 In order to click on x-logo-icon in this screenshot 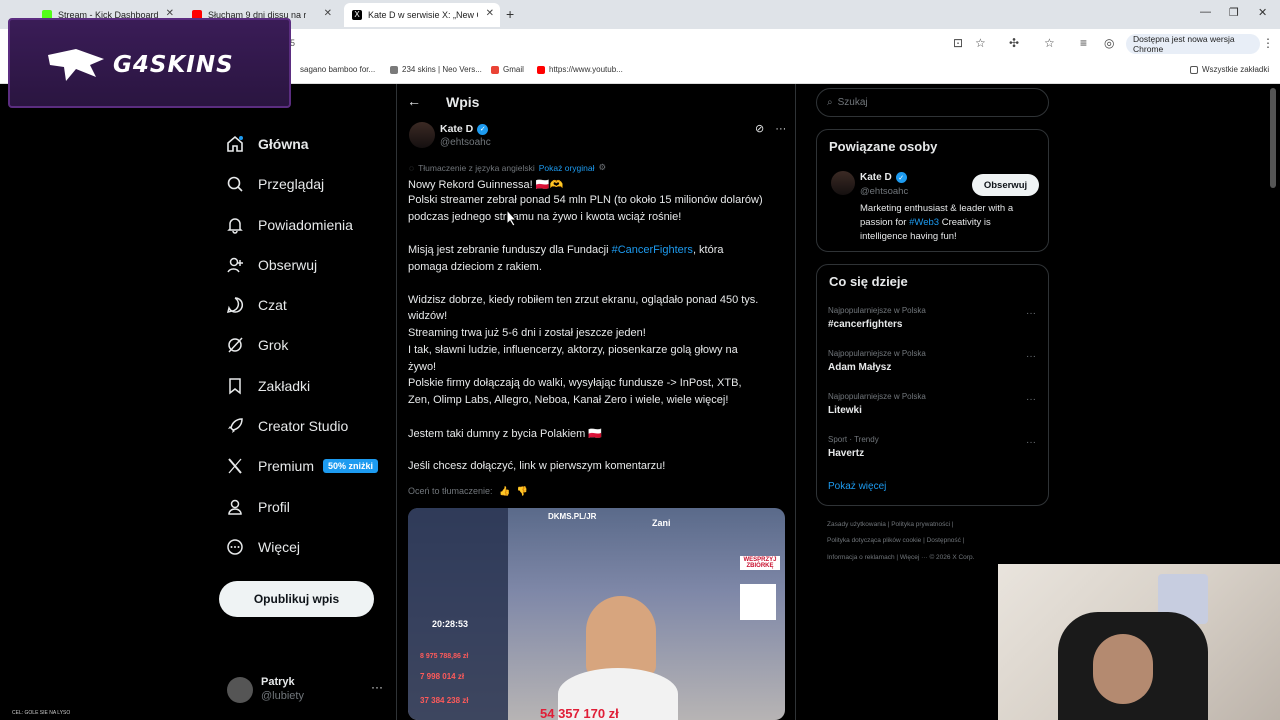, I will do `click(235, 466)`.